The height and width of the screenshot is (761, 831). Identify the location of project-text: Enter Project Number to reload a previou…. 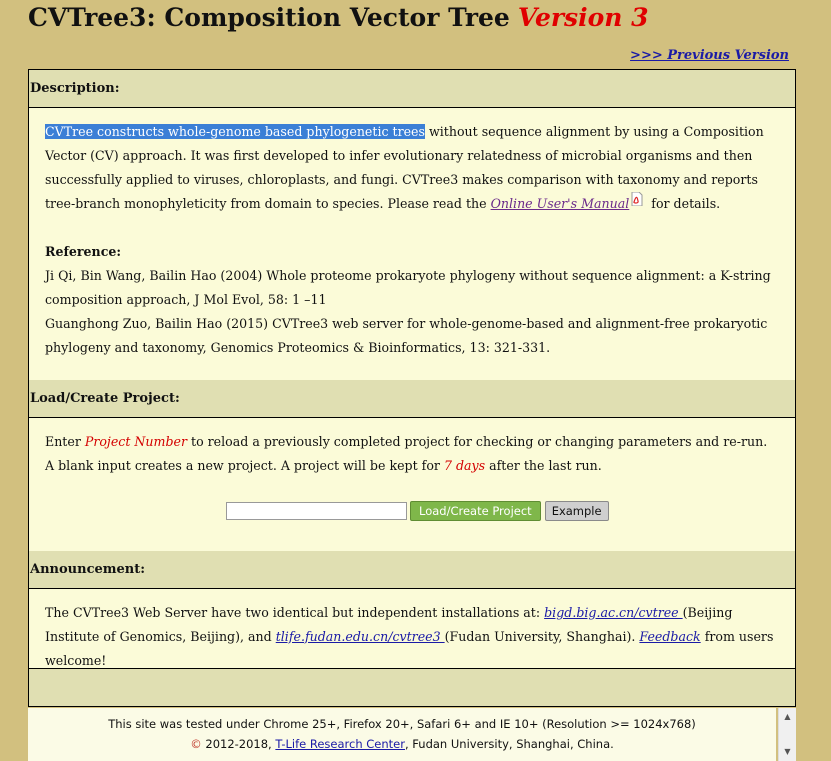
(406, 453).